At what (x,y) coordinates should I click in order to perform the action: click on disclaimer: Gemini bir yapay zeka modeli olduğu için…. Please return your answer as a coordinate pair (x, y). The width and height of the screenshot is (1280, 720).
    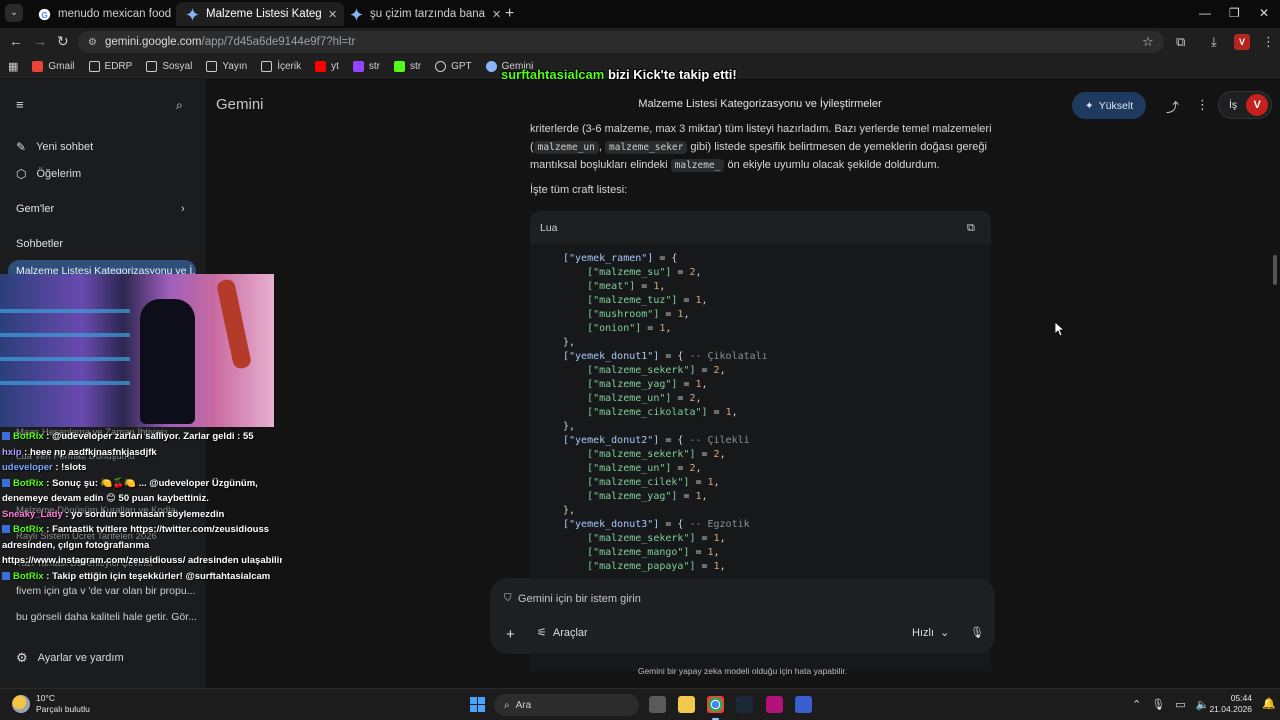
    Looking at the image, I should click on (742, 671).